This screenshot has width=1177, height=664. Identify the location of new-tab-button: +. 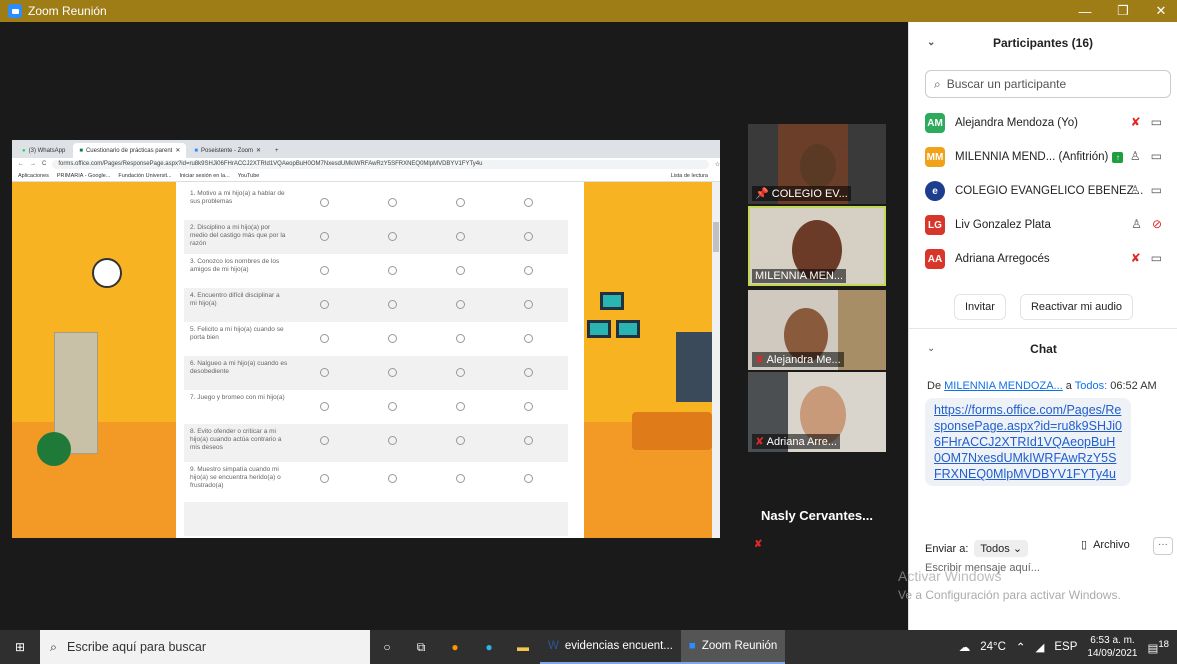
(277, 150).